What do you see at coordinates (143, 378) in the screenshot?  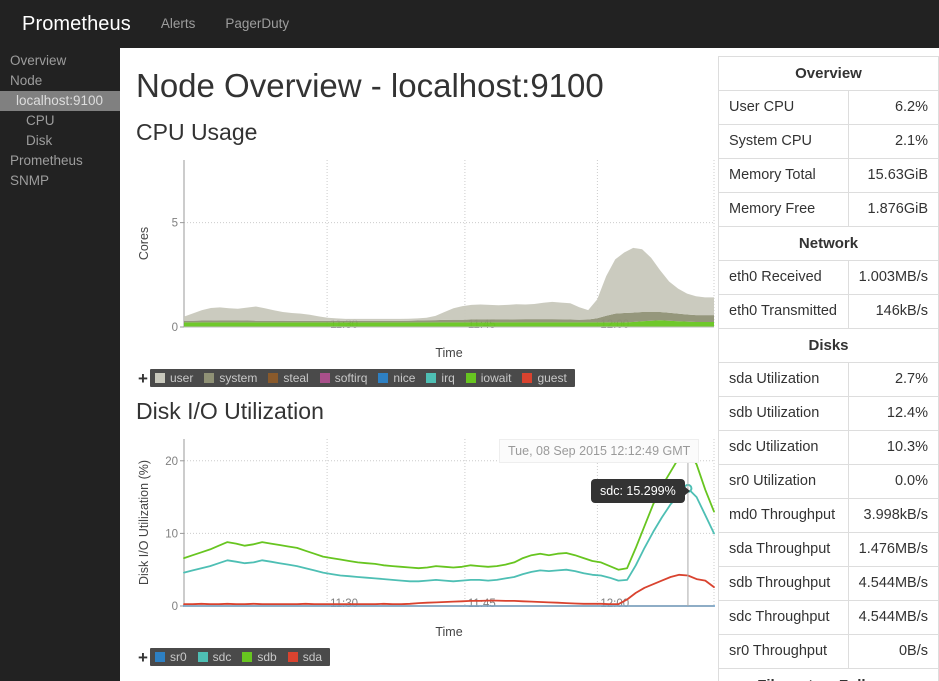 I see `cpu-legend-expand-icon: +` at bounding box center [143, 378].